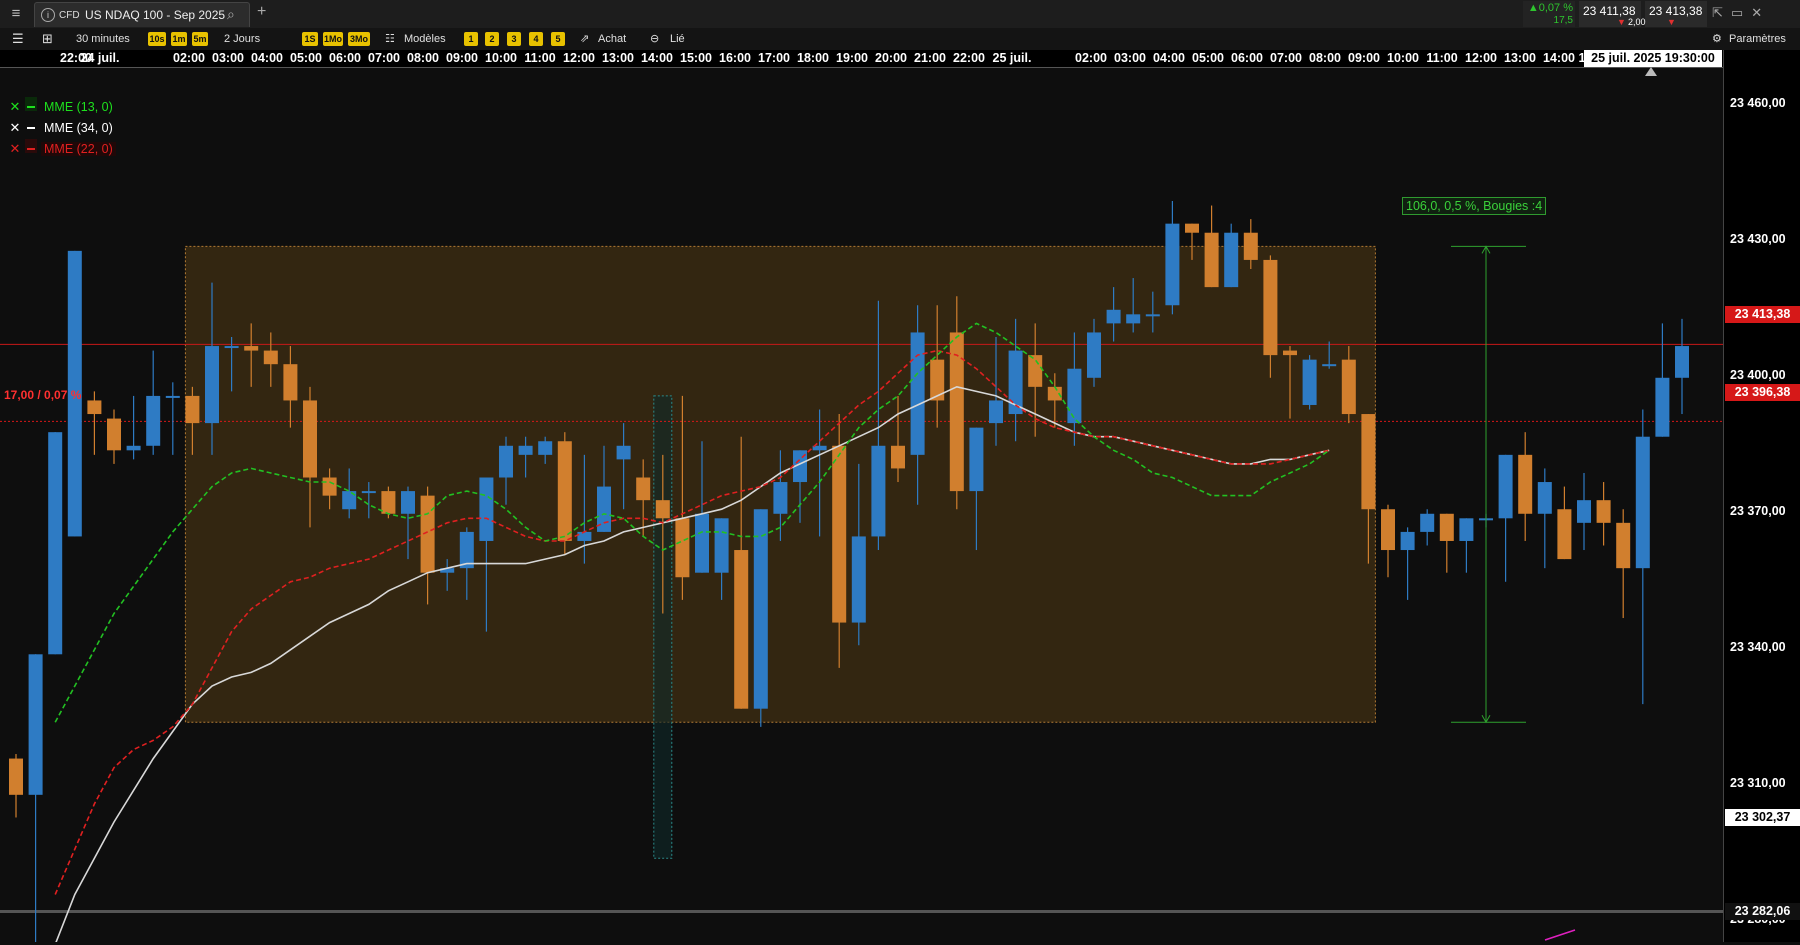 This screenshot has width=1800, height=945. Describe the element at coordinates (1520, 58) in the screenshot. I see `time-tick: 13:00` at that location.